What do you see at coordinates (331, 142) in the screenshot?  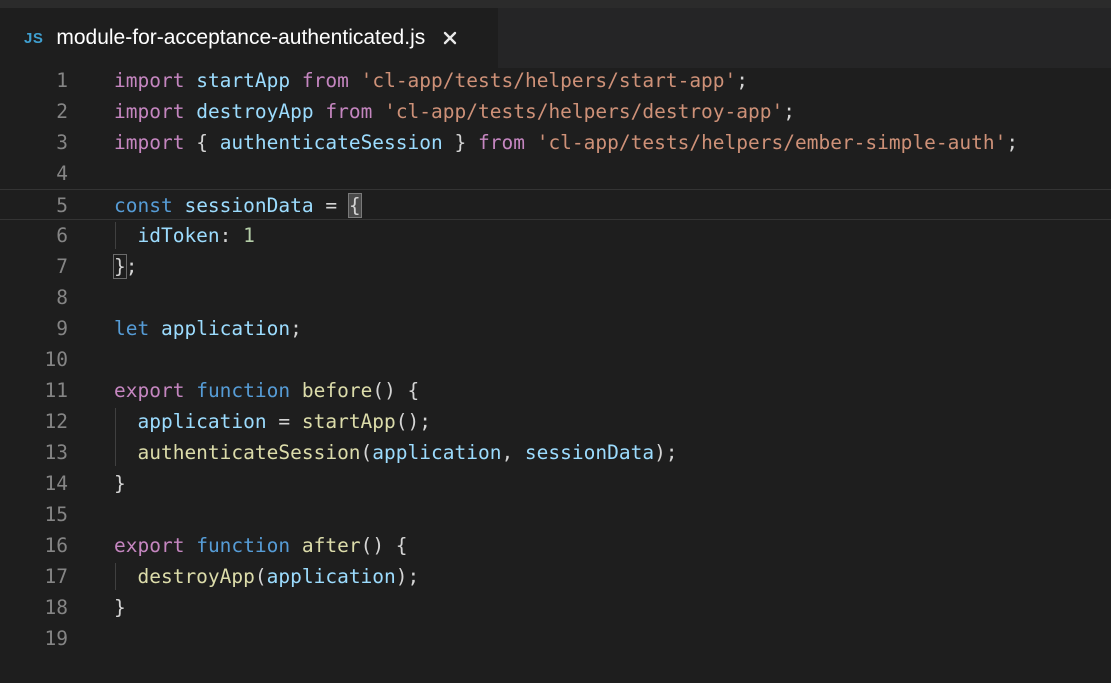 I see `code-token: authenticateSession` at bounding box center [331, 142].